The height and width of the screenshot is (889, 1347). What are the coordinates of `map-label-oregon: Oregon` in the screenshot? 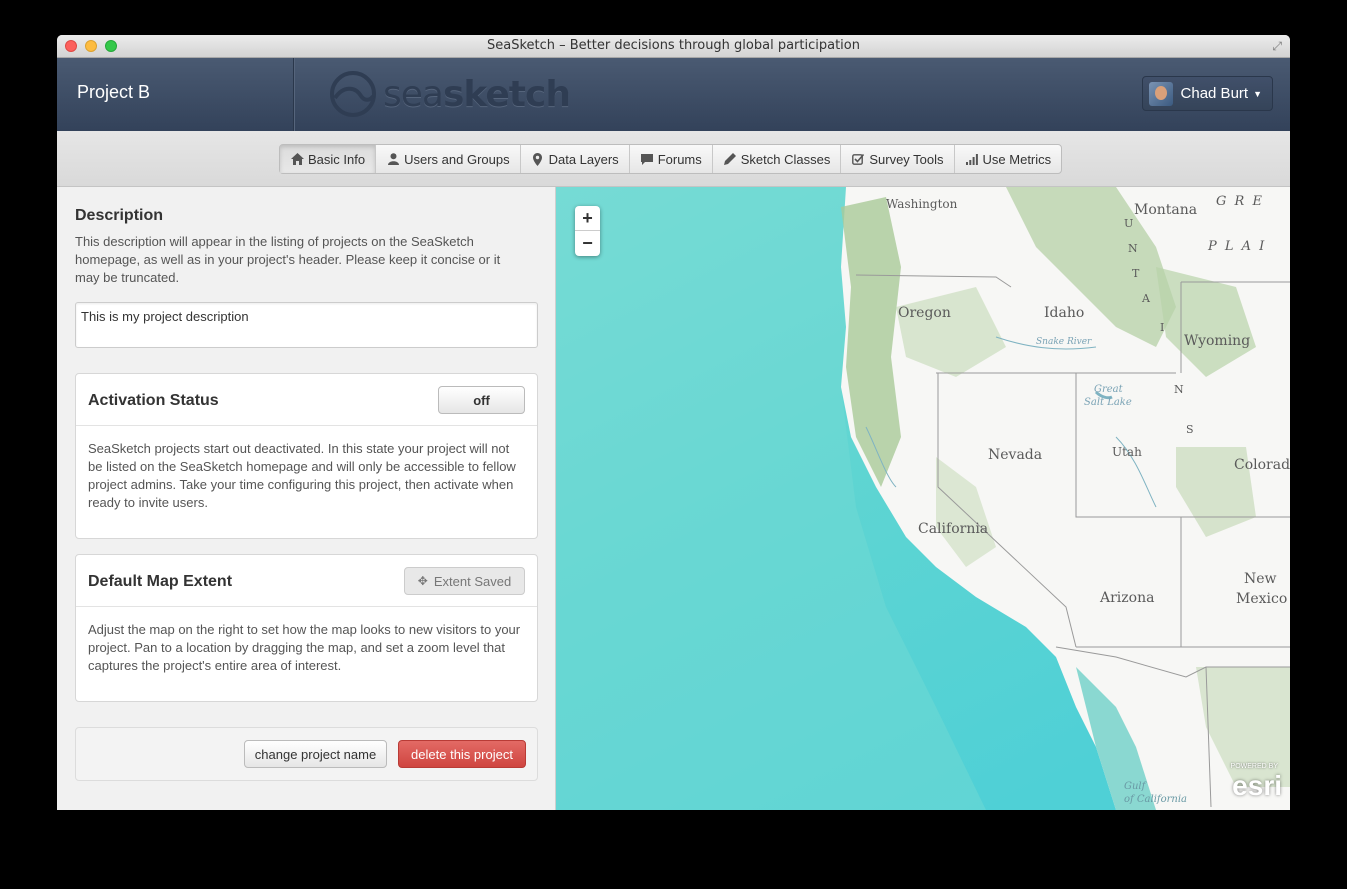 It's located at (924, 313).